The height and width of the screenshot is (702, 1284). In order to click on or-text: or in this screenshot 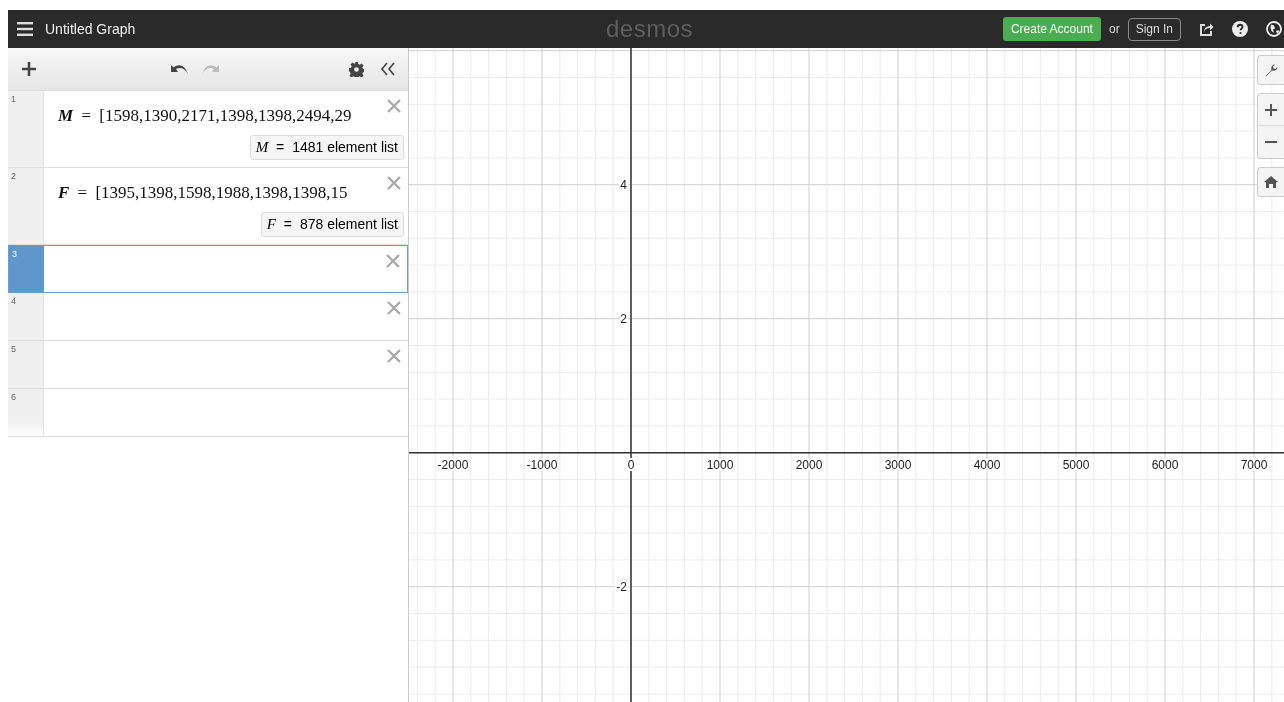, I will do `click(1114, 29)`.